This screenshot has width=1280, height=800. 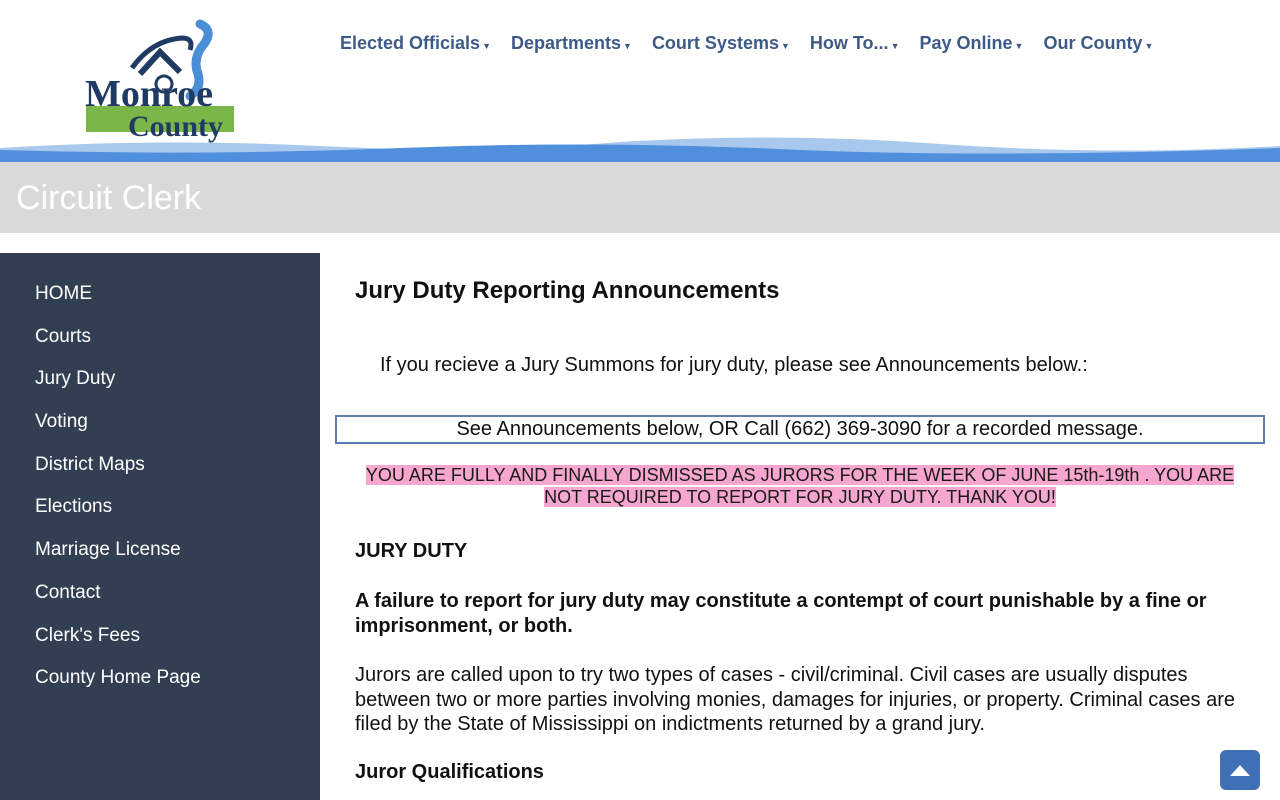 I want to click on sidebar-item-voting: Voting, so click(x=160, y=431).